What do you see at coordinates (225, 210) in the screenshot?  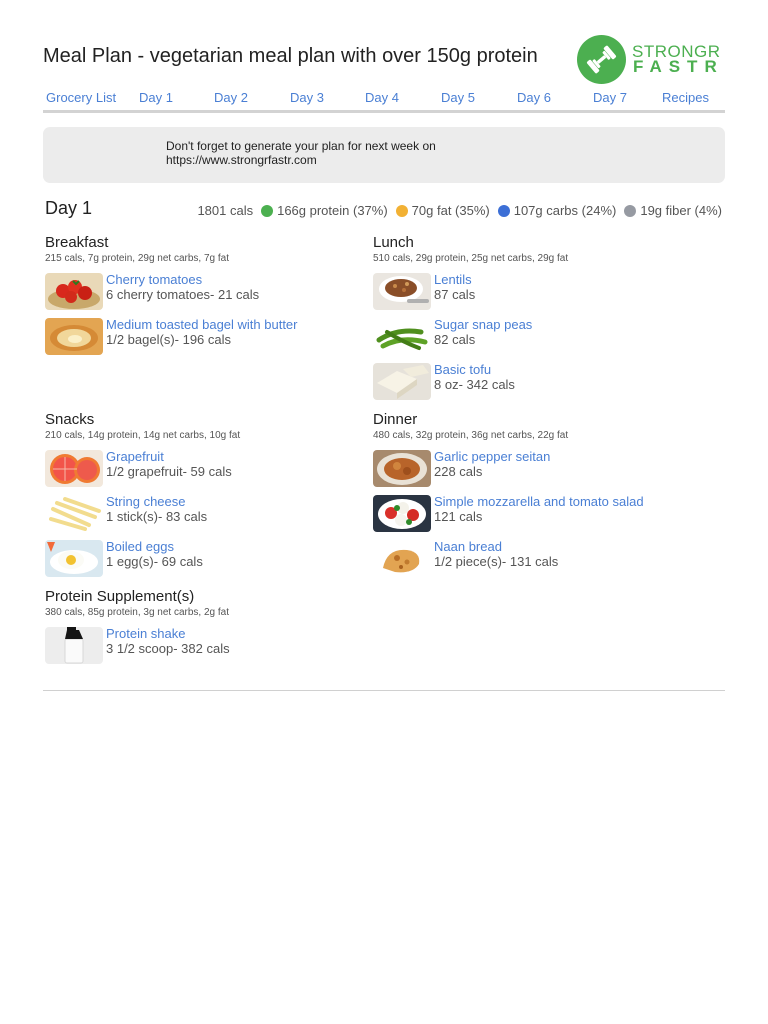 I see `calories-total: 1801 cals` at bounding box center [225, 210].